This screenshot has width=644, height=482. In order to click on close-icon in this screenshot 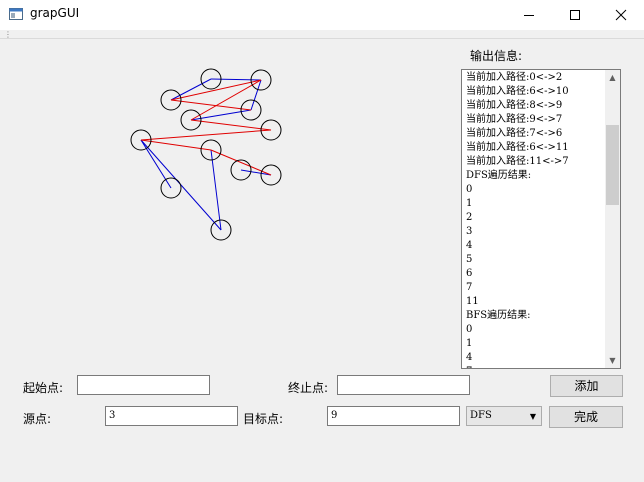, I will do `click(621, 15)`.